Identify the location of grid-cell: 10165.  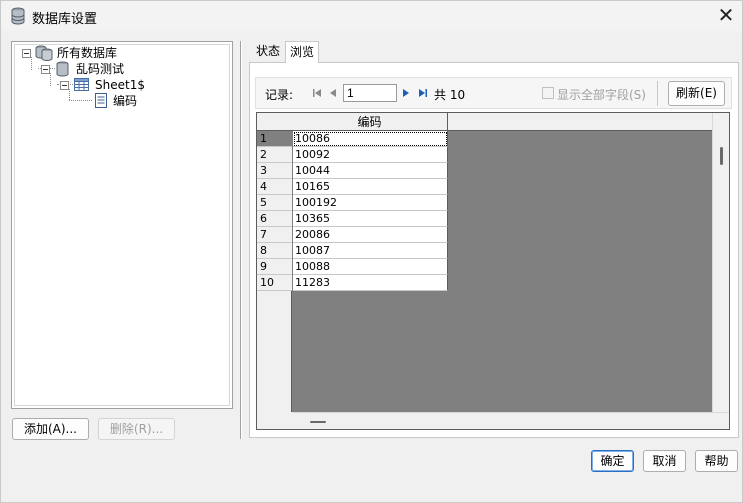
(370, 187).